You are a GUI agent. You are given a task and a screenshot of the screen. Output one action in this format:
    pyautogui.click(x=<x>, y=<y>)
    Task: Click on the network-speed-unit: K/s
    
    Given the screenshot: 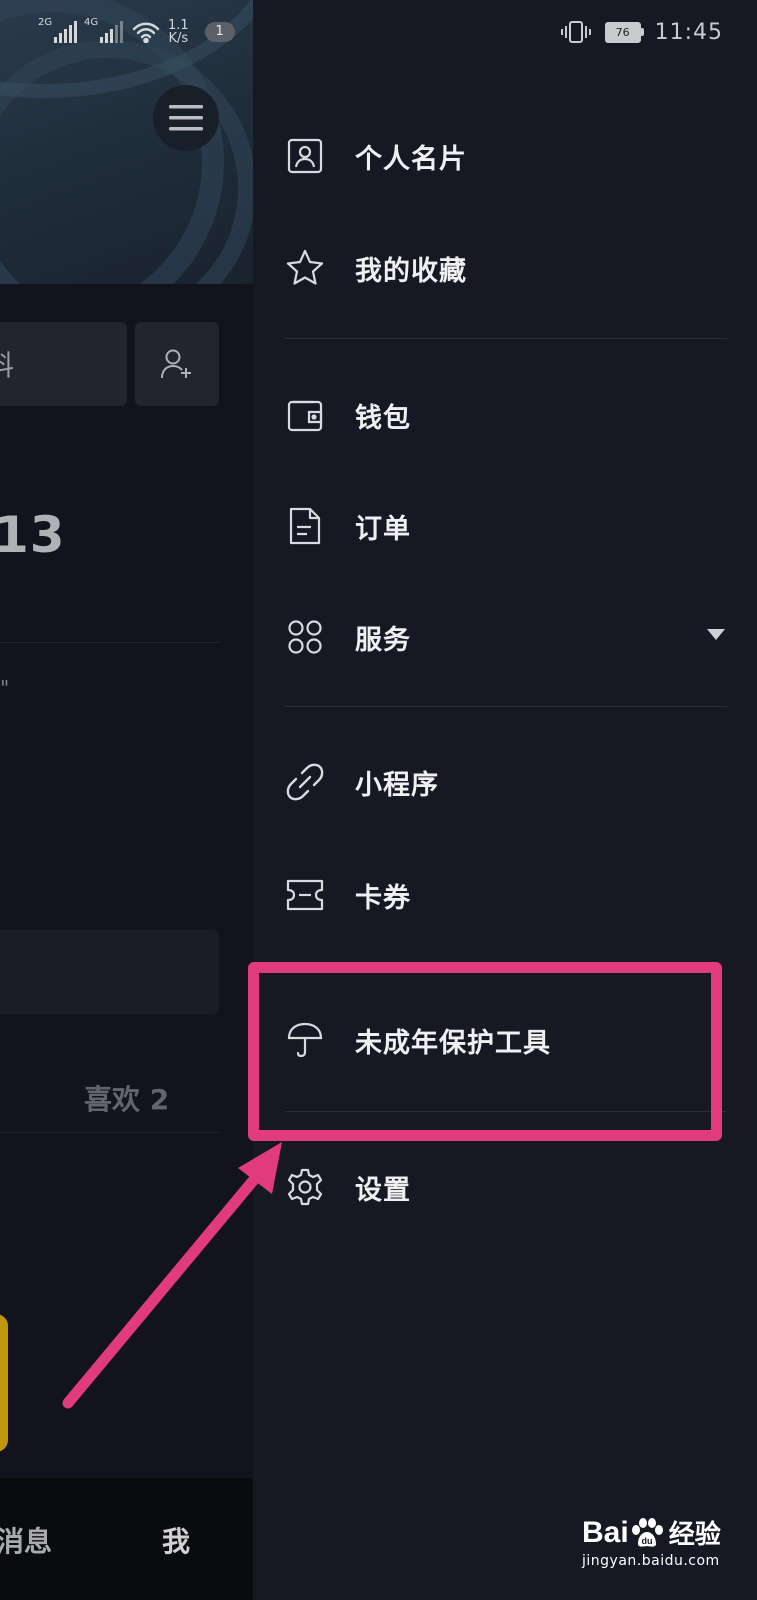 What is the action you would take?
    pyautogui.click(x=178, y=38)
    